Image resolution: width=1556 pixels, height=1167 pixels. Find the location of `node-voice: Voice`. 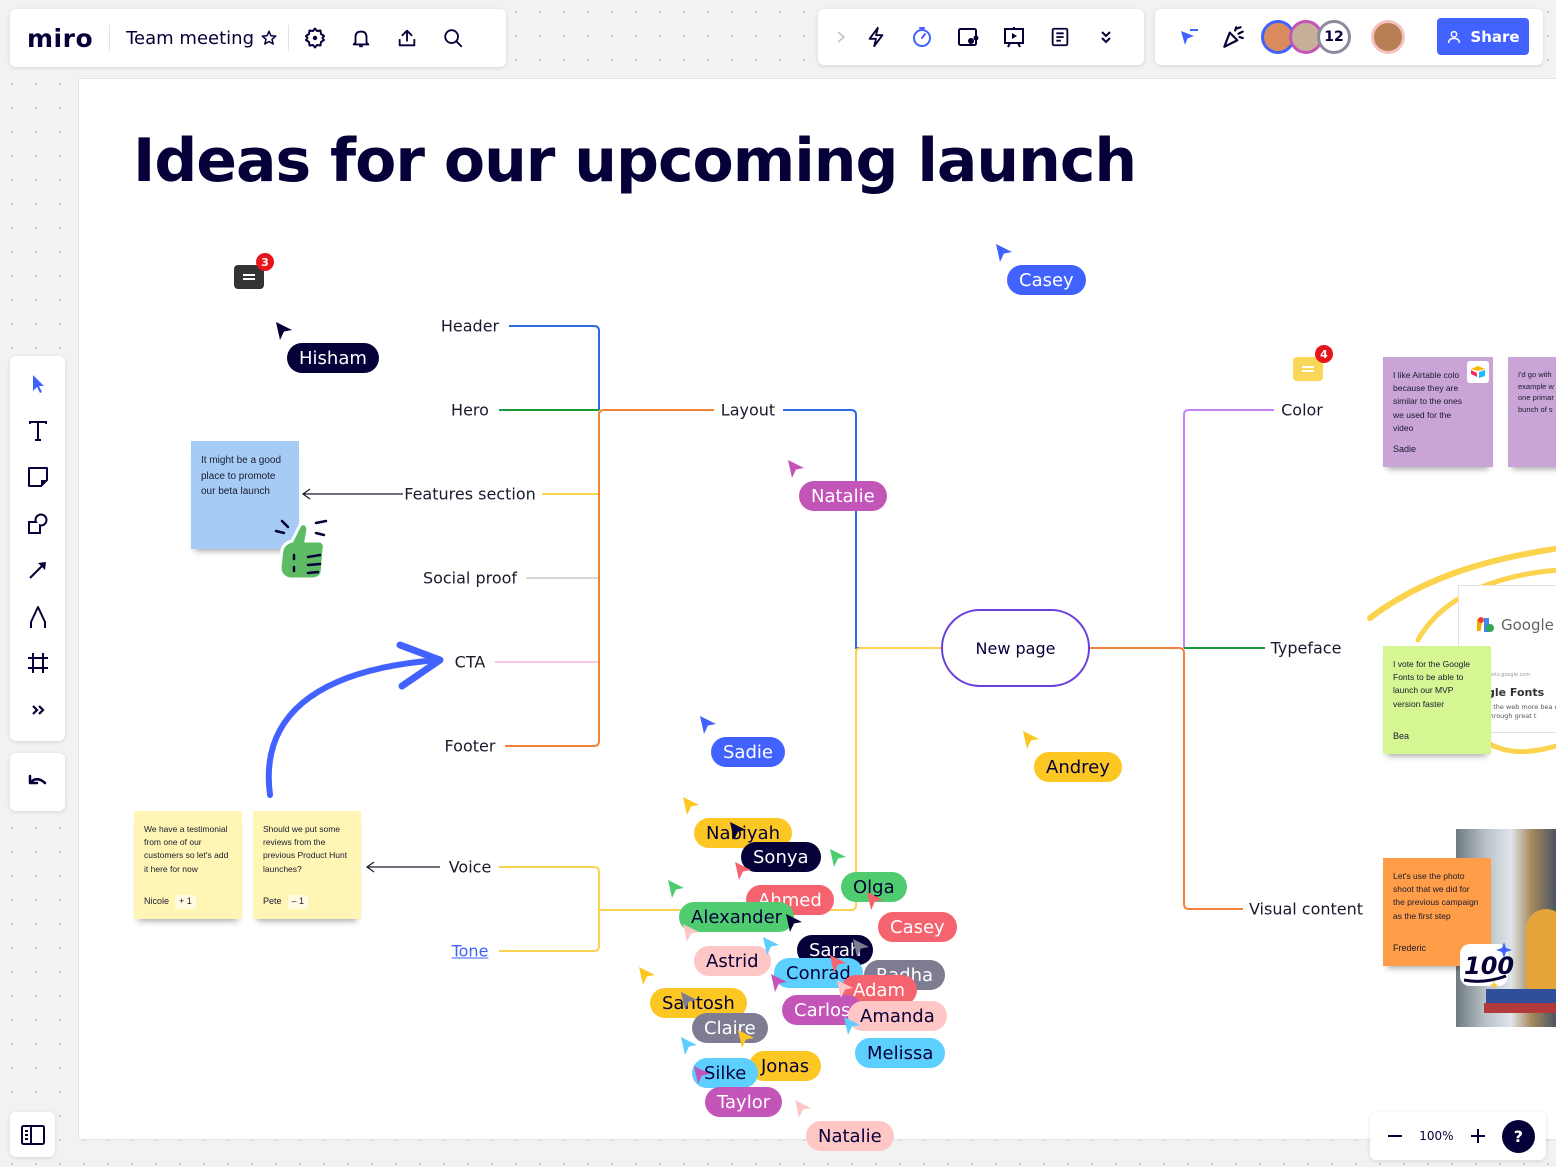

node-voice: Voice is located at coordinates (470, 867).